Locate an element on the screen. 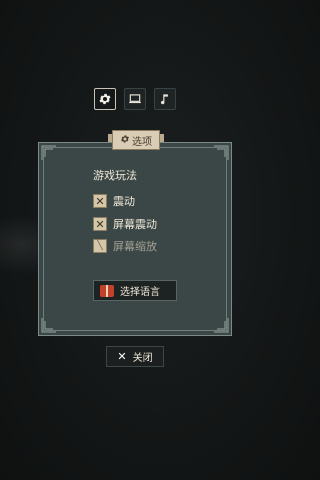 The width and height of the screenshot is (320, 480). checkbox-screen-shake: ✕ is located at coordinates (100, 224).